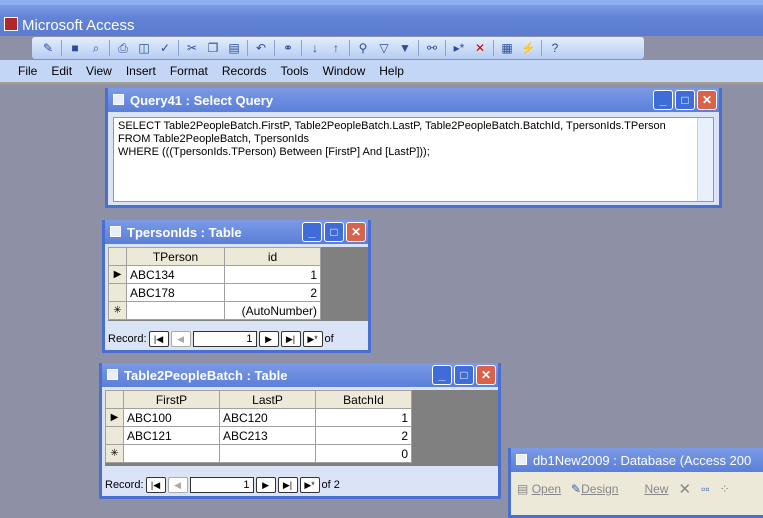  I want to click on print-preview-icon: ◫, so click(144, 48).